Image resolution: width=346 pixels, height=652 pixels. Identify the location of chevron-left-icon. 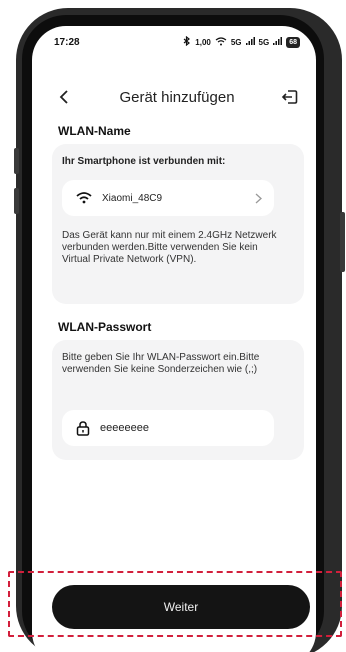
(63, 97).